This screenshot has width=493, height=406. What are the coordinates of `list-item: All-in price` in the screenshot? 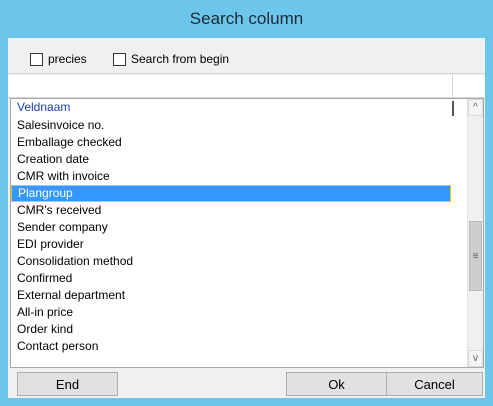 It's located at (231, 312).